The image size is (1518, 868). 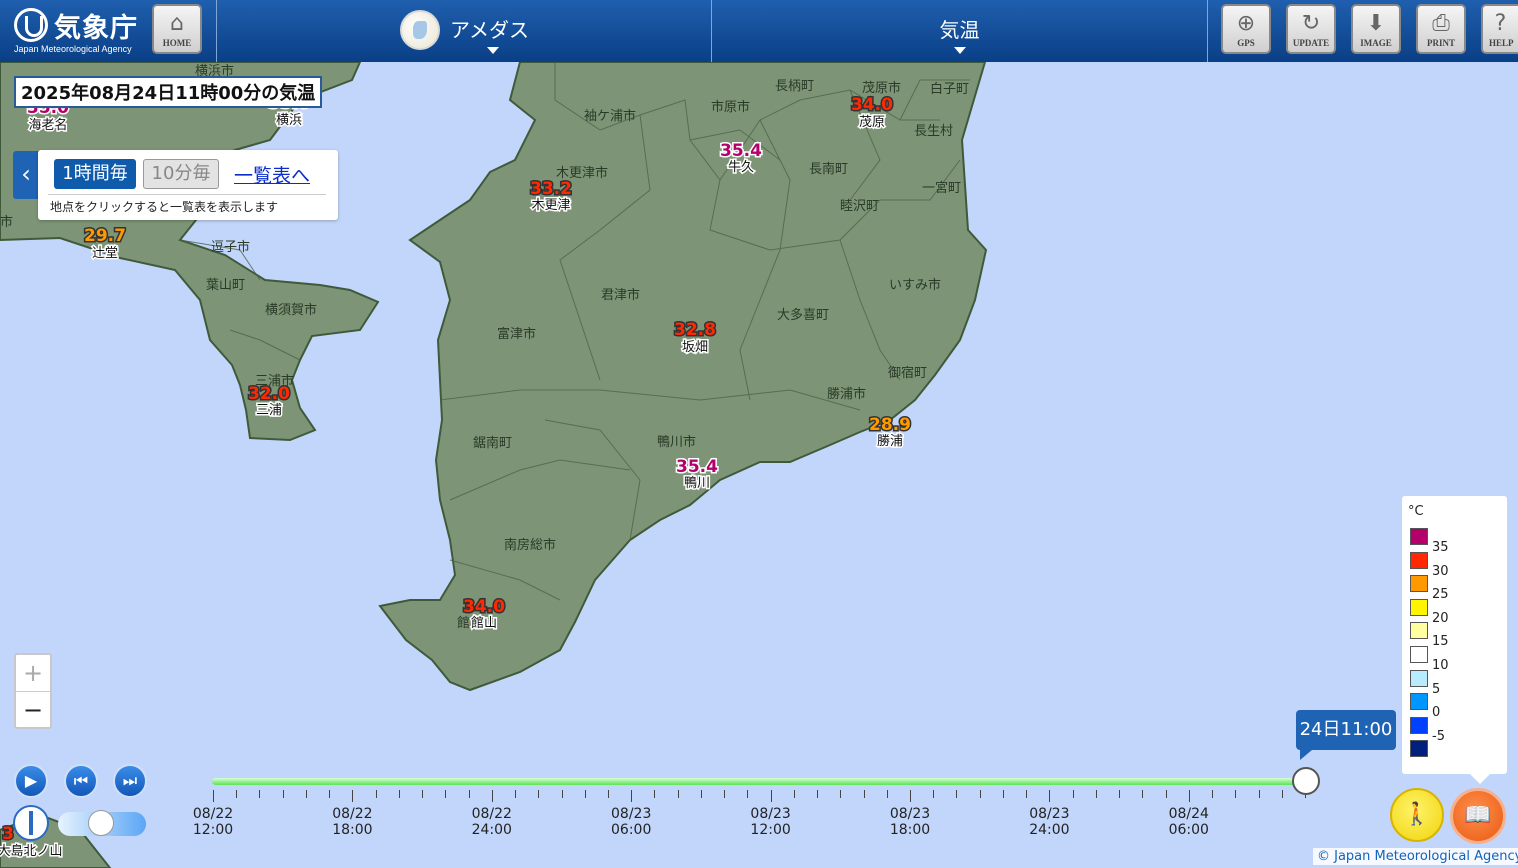 I want to click on usage-help-button: 🚶, so click(x=1417, y=815).